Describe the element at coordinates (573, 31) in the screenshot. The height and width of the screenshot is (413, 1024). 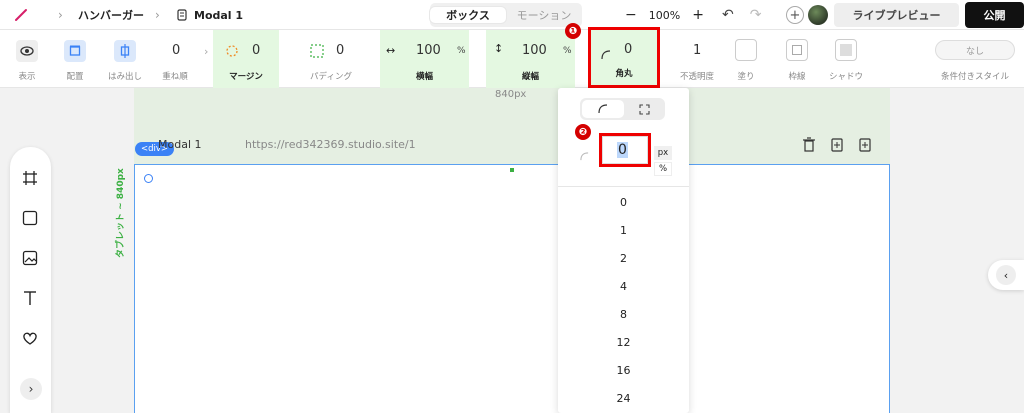
I see `annotation-1: ❶` at that location.